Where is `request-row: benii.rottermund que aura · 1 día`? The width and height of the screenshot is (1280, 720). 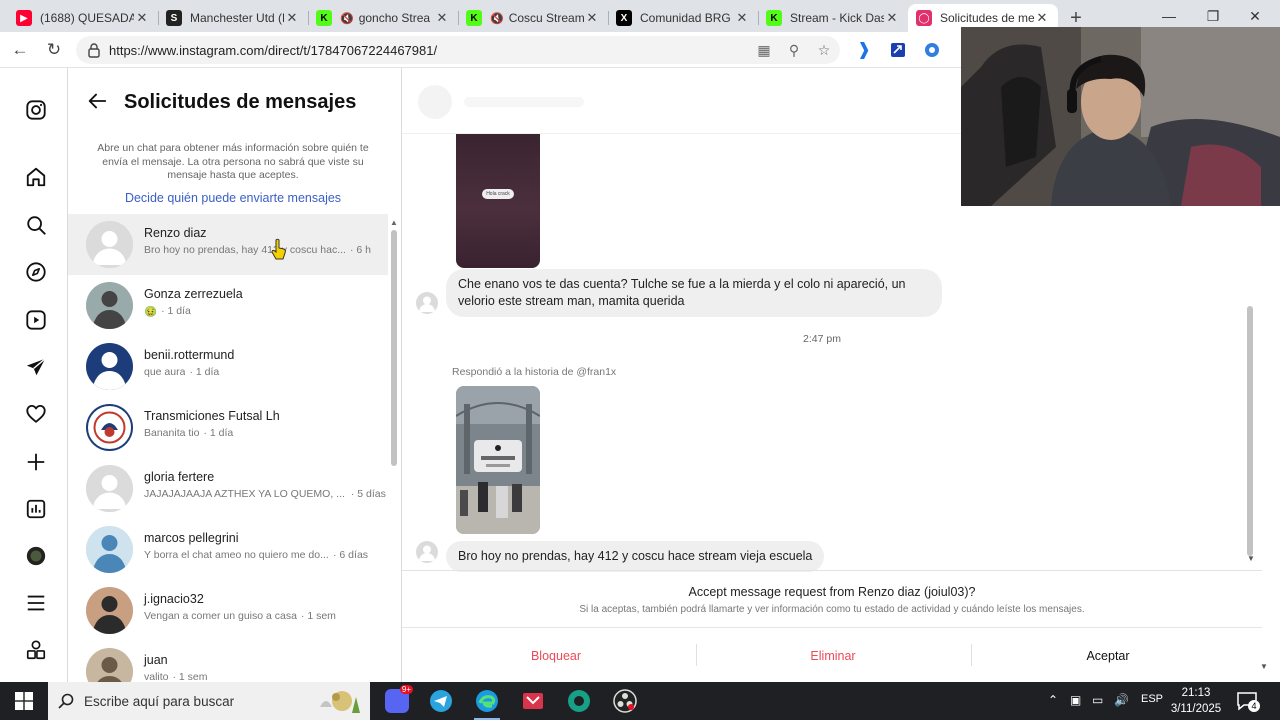 request-row: benii.rottermund que aura · 1 día is located at coordinates (228, 366).